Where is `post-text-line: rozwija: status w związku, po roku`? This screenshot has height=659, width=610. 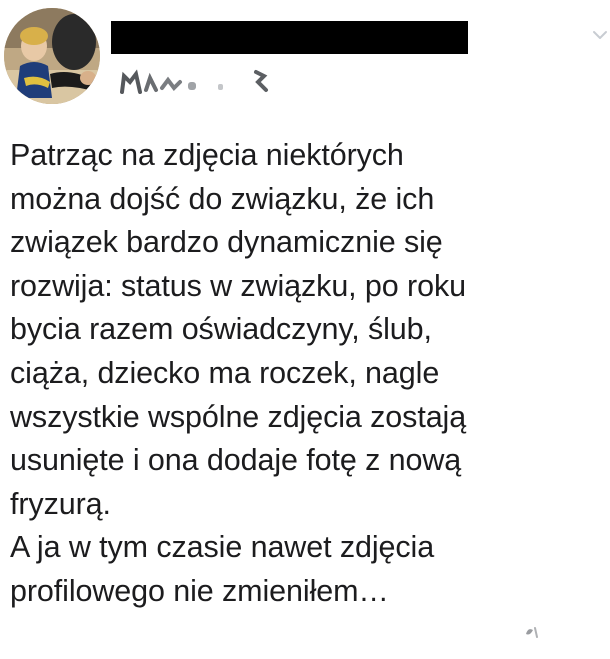 post-text-line: rozwija: status w związku, po roku is located at coordinates (238, 285).